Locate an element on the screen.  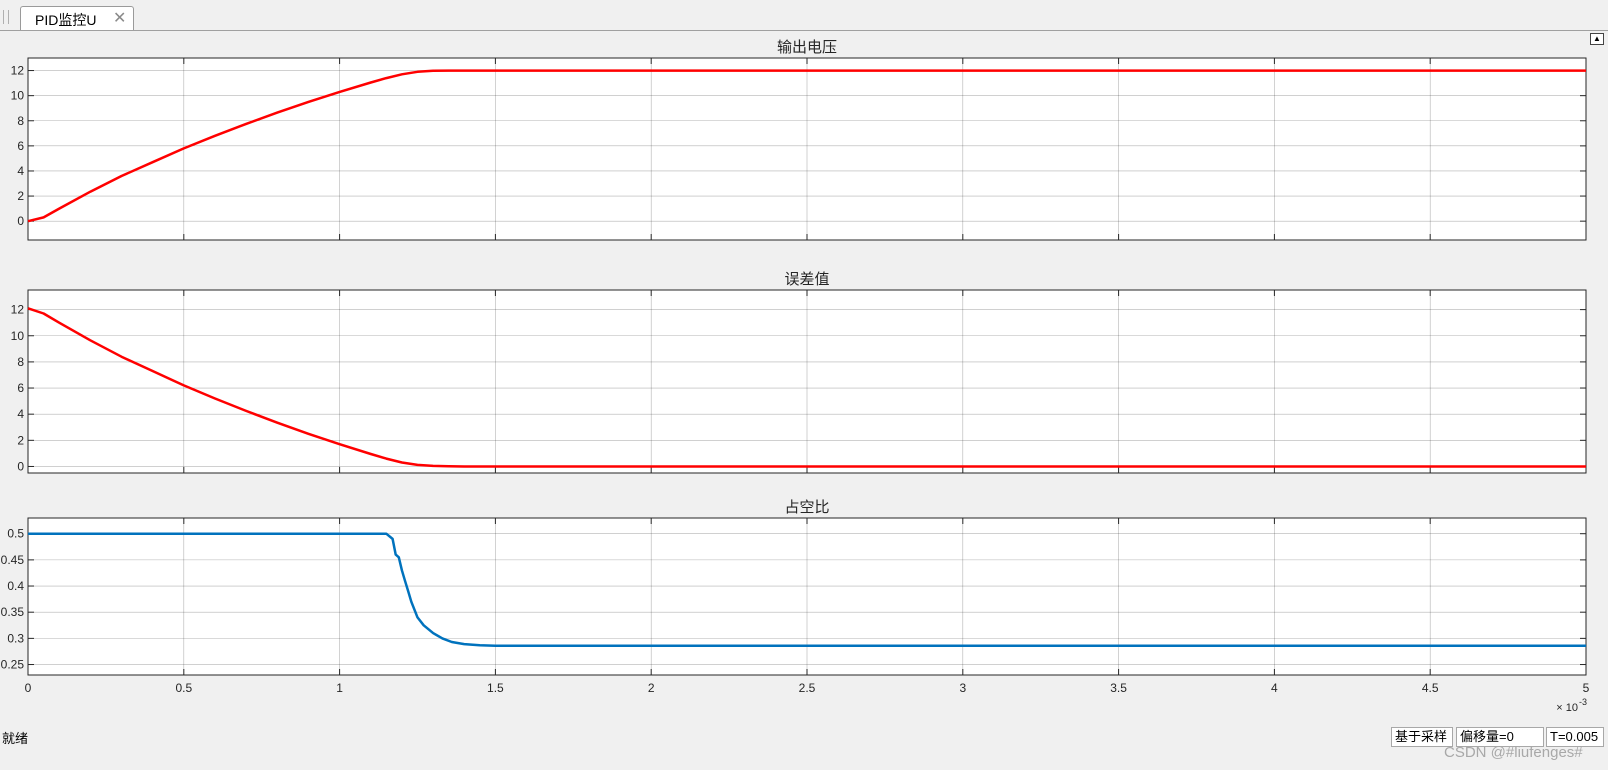
x-tick-label: 3 is located at coordinates (962, 688).